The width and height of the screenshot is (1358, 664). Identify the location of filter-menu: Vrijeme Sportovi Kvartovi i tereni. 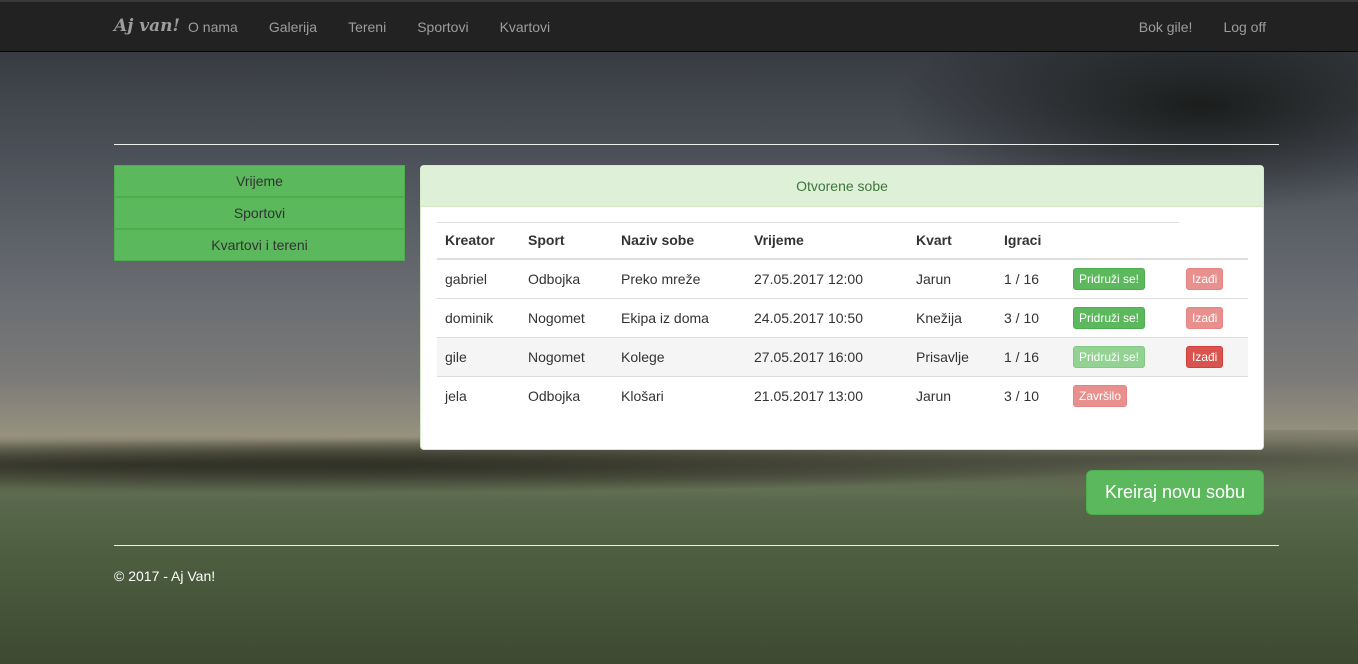
(259, 213).